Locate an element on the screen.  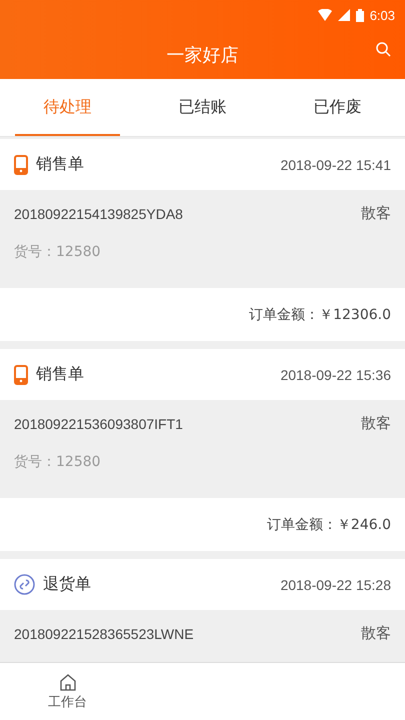
status-time: 6:03 is located at coordinates (382, 15).